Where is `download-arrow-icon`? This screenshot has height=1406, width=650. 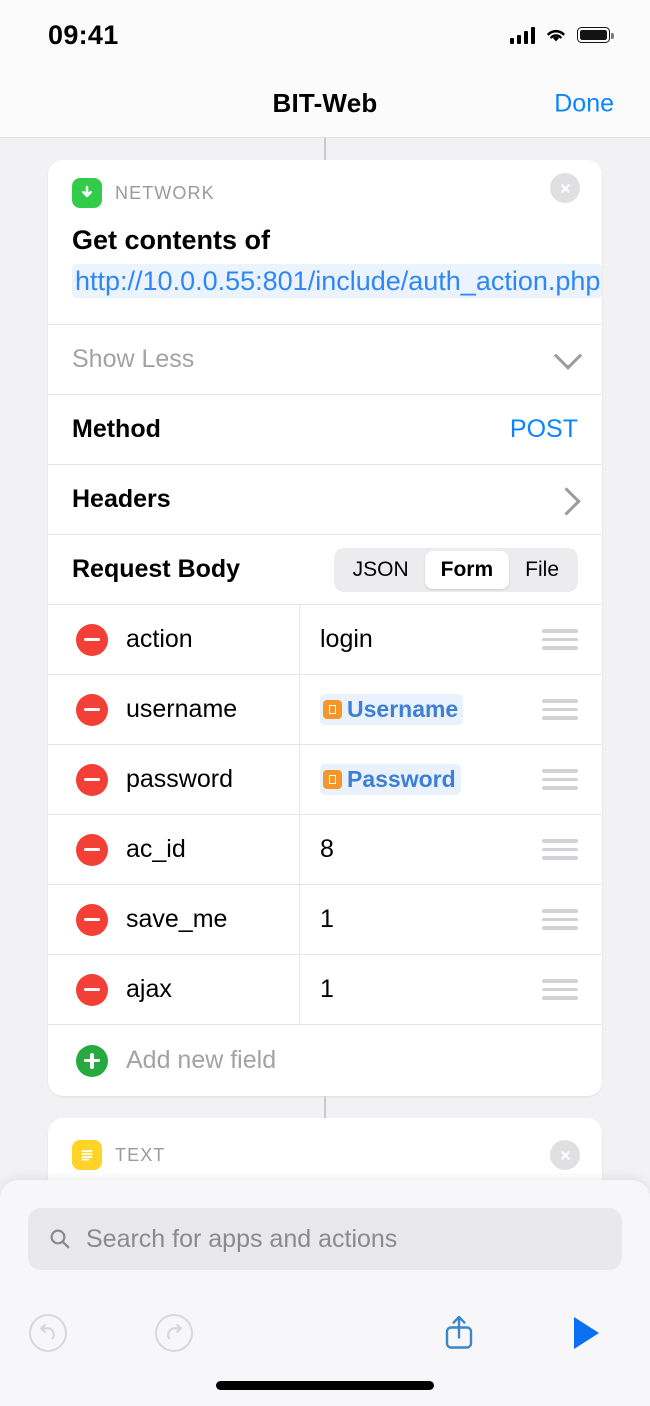 download-arrow-icon is located at coordinates (87, 193).